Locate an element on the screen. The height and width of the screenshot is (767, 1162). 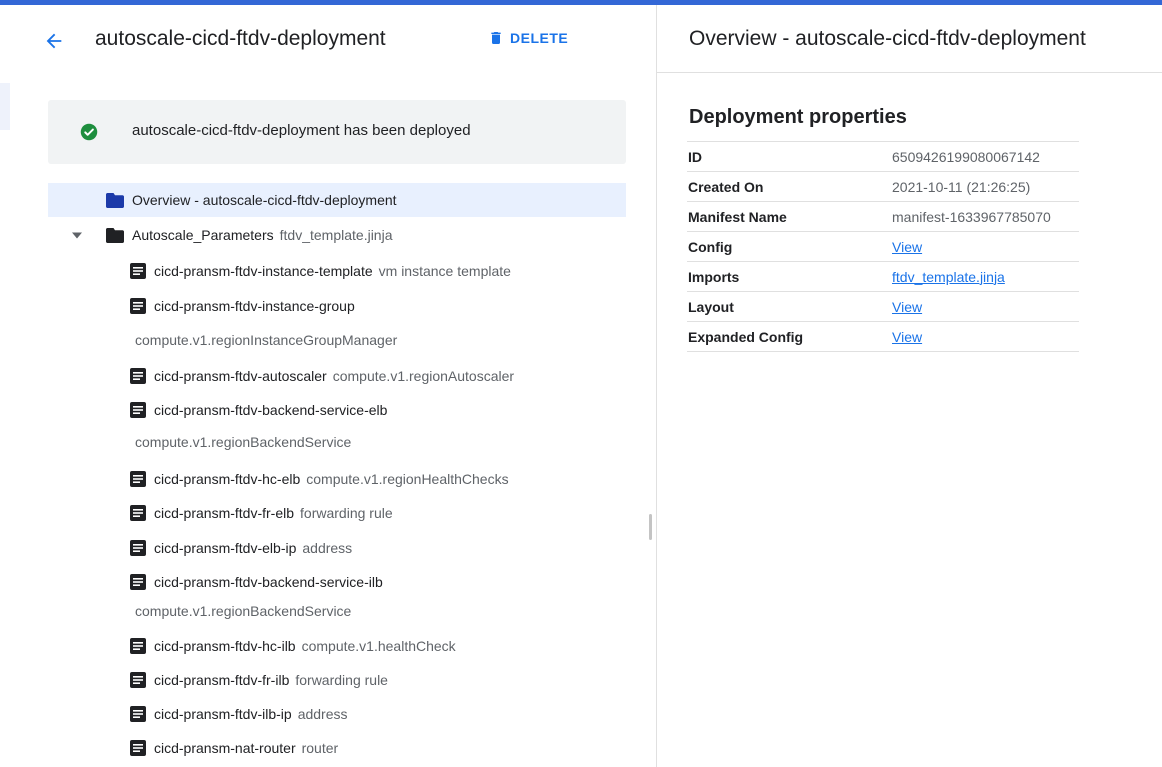
resource-row: cicd-pransm-ftdv-backend-service-elb is located at coordinates (258, 410).